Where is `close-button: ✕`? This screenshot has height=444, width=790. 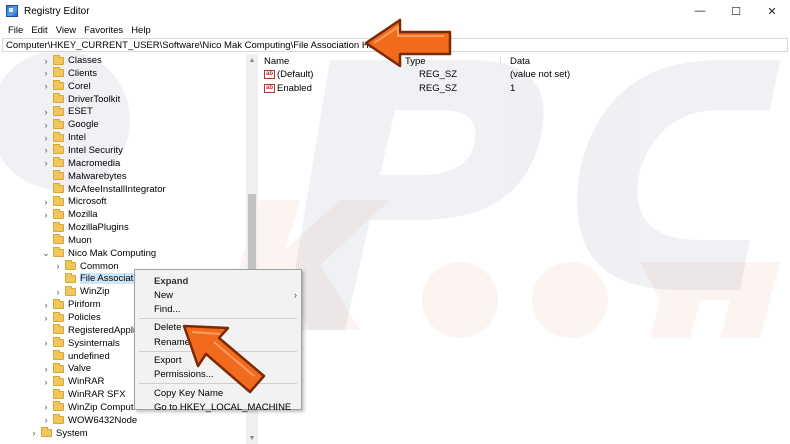
close-button: ✕ is located at coordinates (772, 11).